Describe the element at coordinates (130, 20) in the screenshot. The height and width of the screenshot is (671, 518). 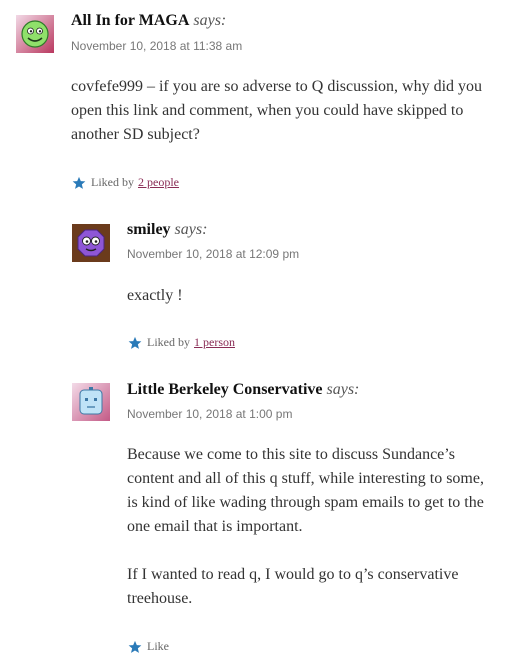
I see `author-name: All In for MAGA` at that location.